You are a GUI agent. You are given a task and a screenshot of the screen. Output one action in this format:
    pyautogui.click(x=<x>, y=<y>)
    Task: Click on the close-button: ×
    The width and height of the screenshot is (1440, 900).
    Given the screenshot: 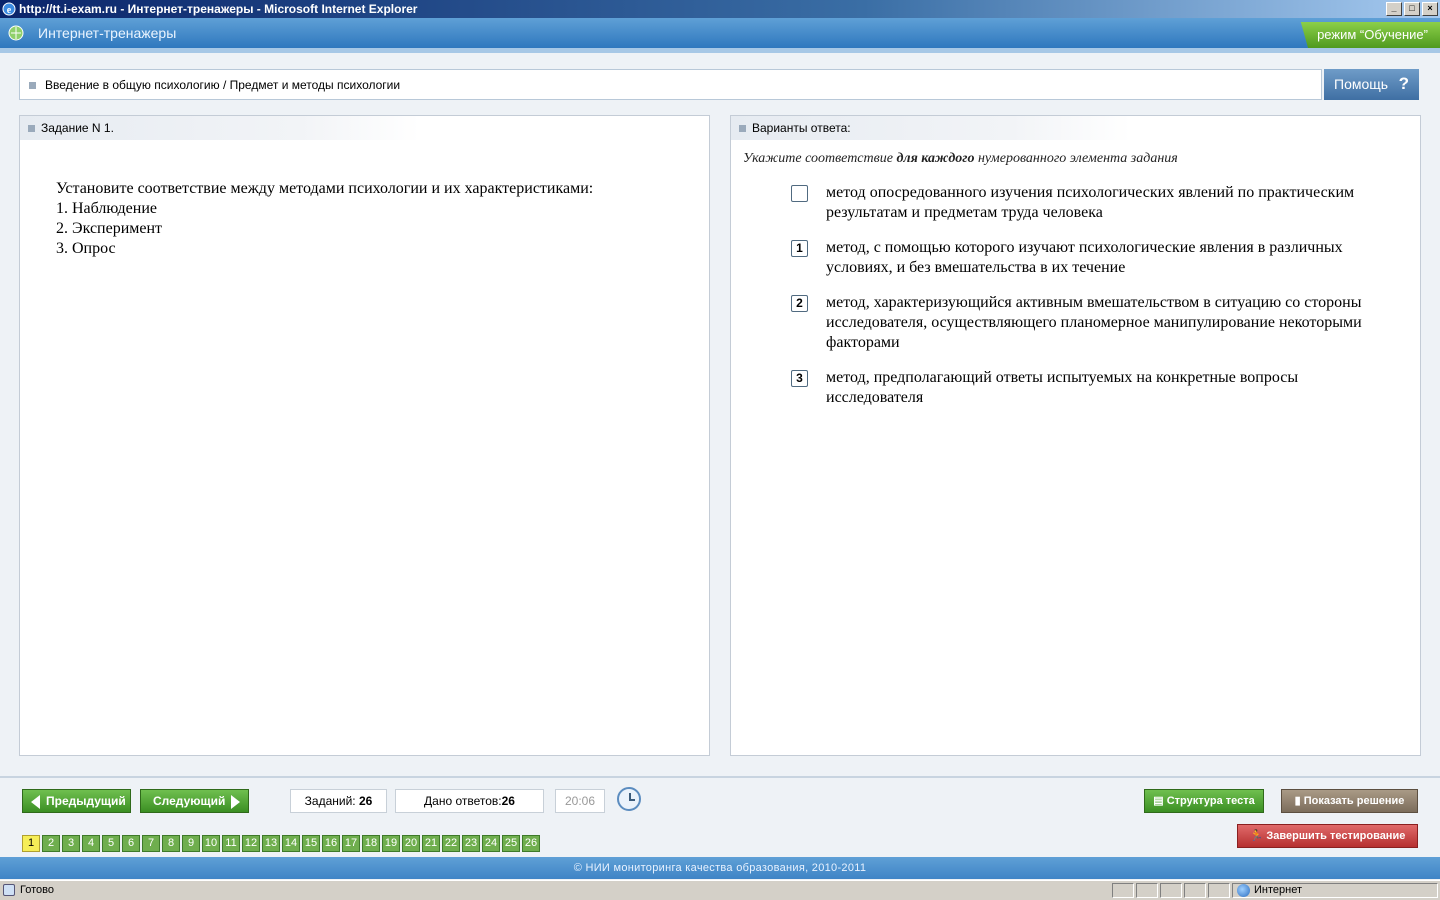 What is the action you would take?
    pyautogui.click(x=1430, y=9)
    